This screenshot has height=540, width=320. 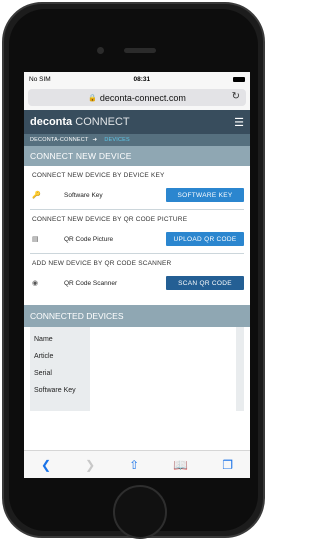 I want to click on software-key-label: Software Key, so click(x=83, y=195).